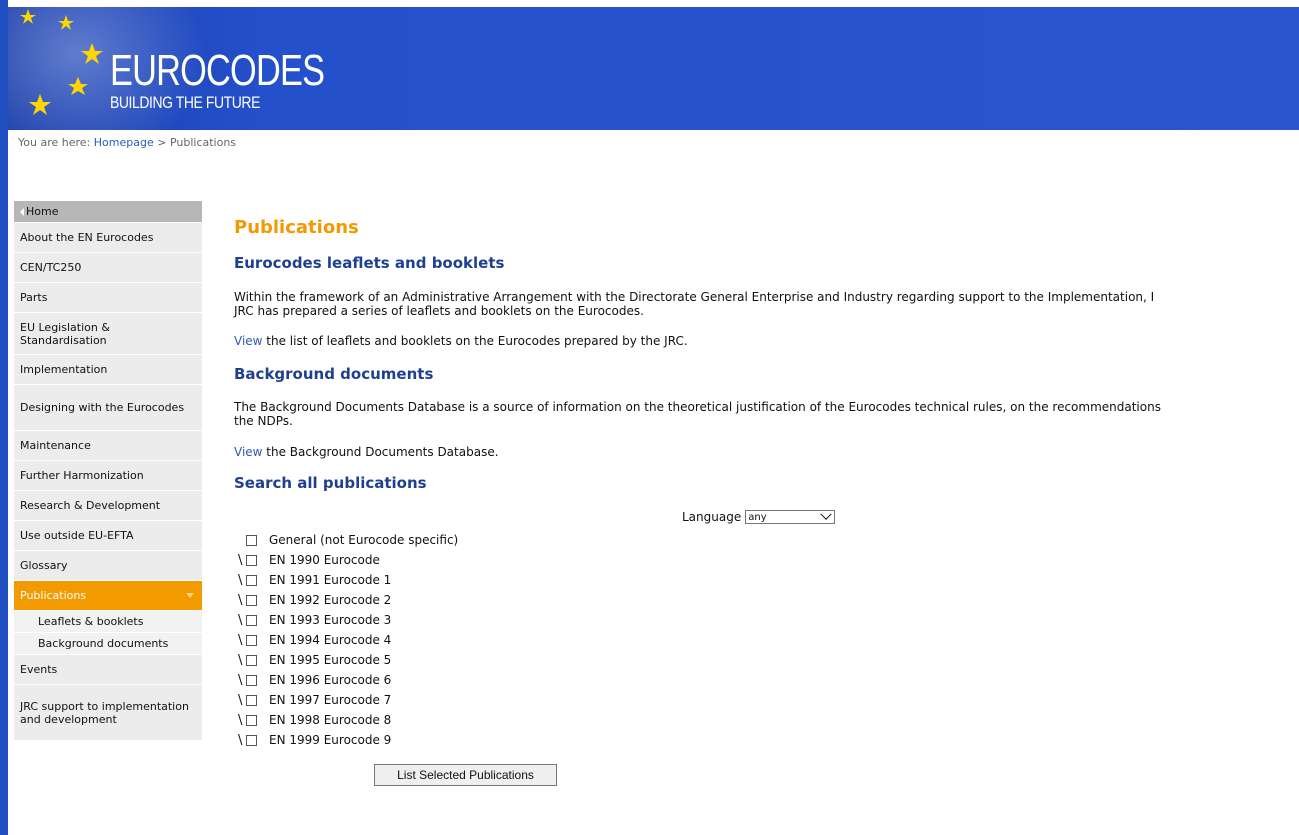 This screenshot has width=1299, height=835. I want to click on breadcrumb: You are here: Homepage > Publications, so click(127, 142).